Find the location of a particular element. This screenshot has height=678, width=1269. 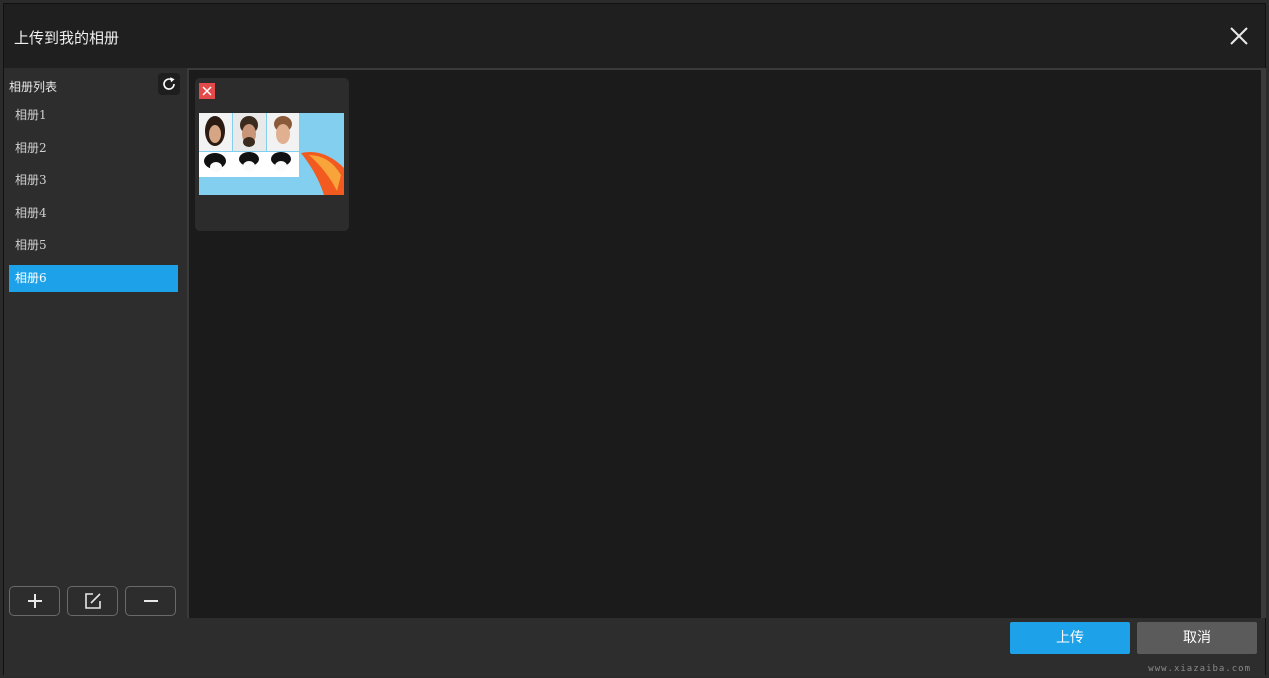

cancel-button: 取消 is located at coordinates (1197, 638).